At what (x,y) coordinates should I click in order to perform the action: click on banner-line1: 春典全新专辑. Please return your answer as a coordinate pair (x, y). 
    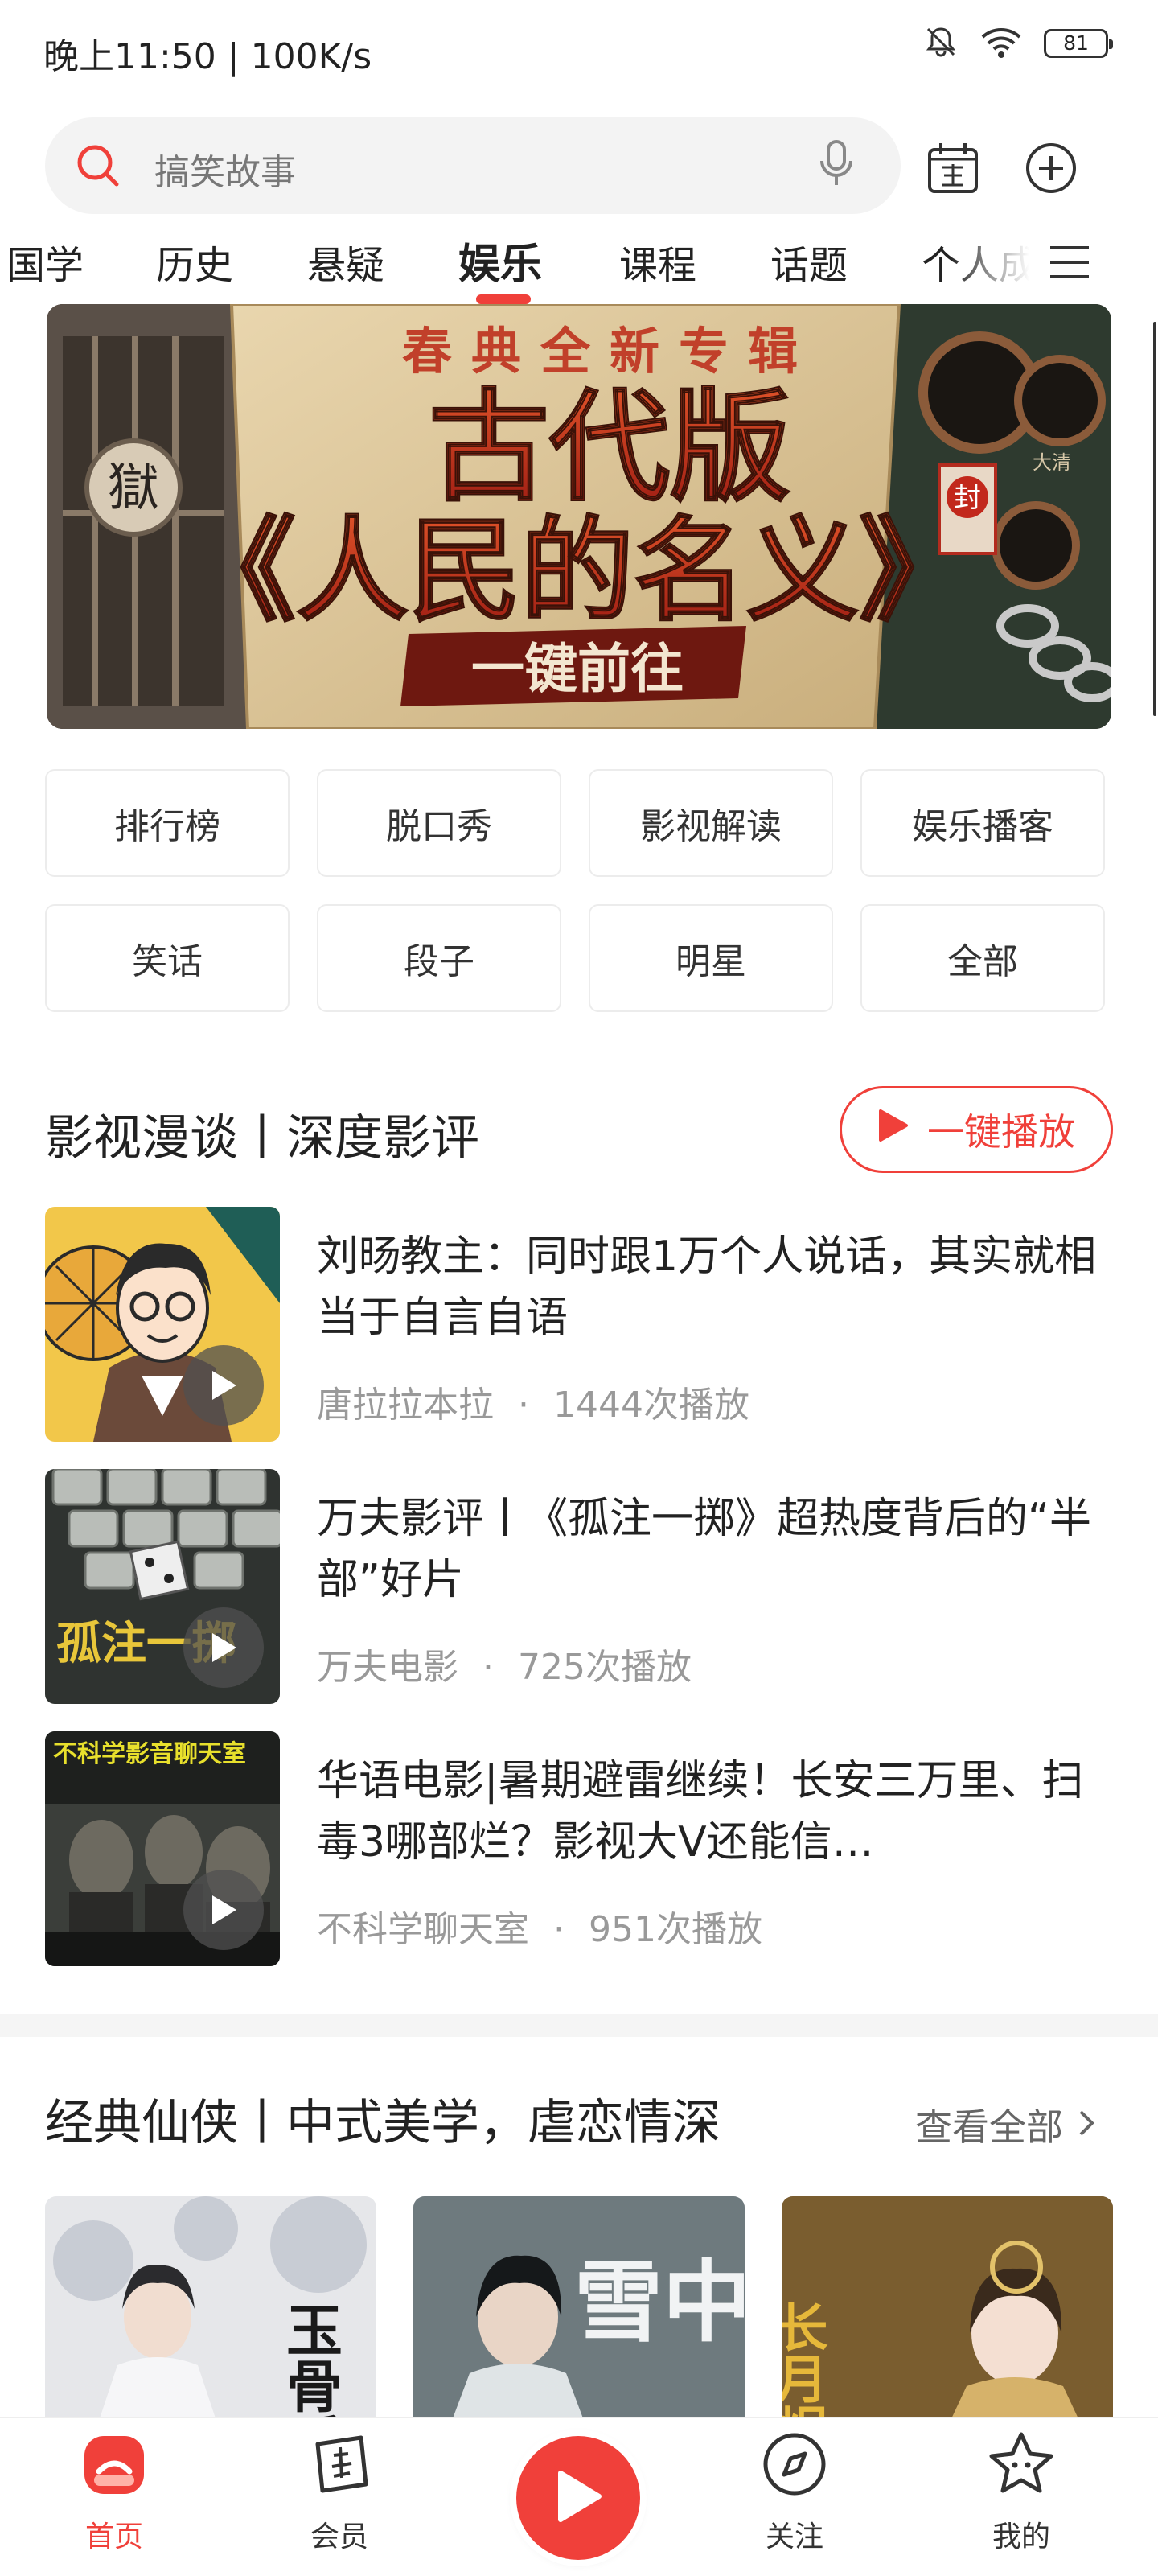
    Looking at the image, I should click on (609, 351).